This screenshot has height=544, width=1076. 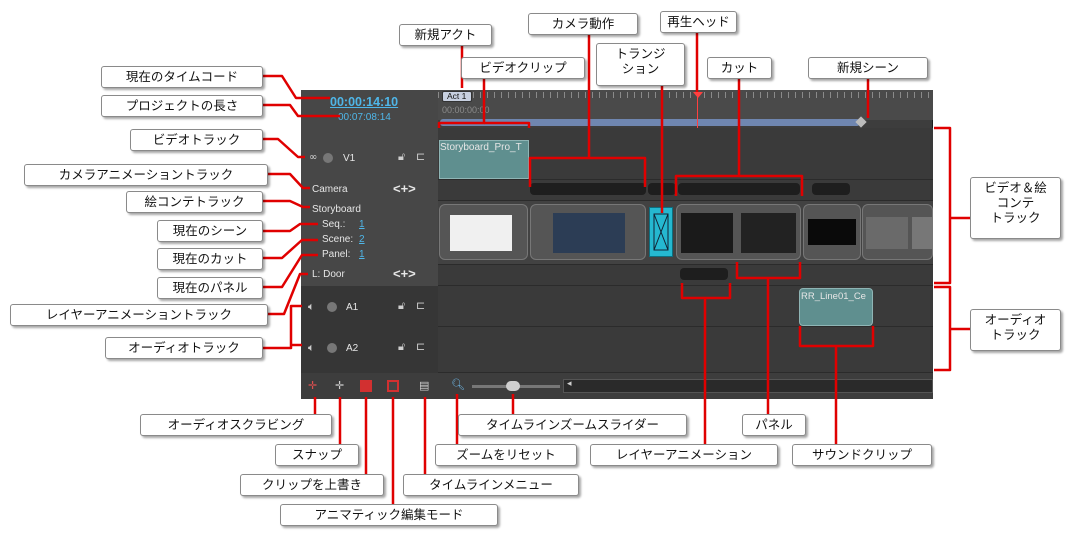 What do you see at coordinates (1015, 202) in the screenshot?
I see `callout-video-storyboard-tracks-text: ビデオ＆絵 コンテ トラック` at bounding box center [1015, 202].